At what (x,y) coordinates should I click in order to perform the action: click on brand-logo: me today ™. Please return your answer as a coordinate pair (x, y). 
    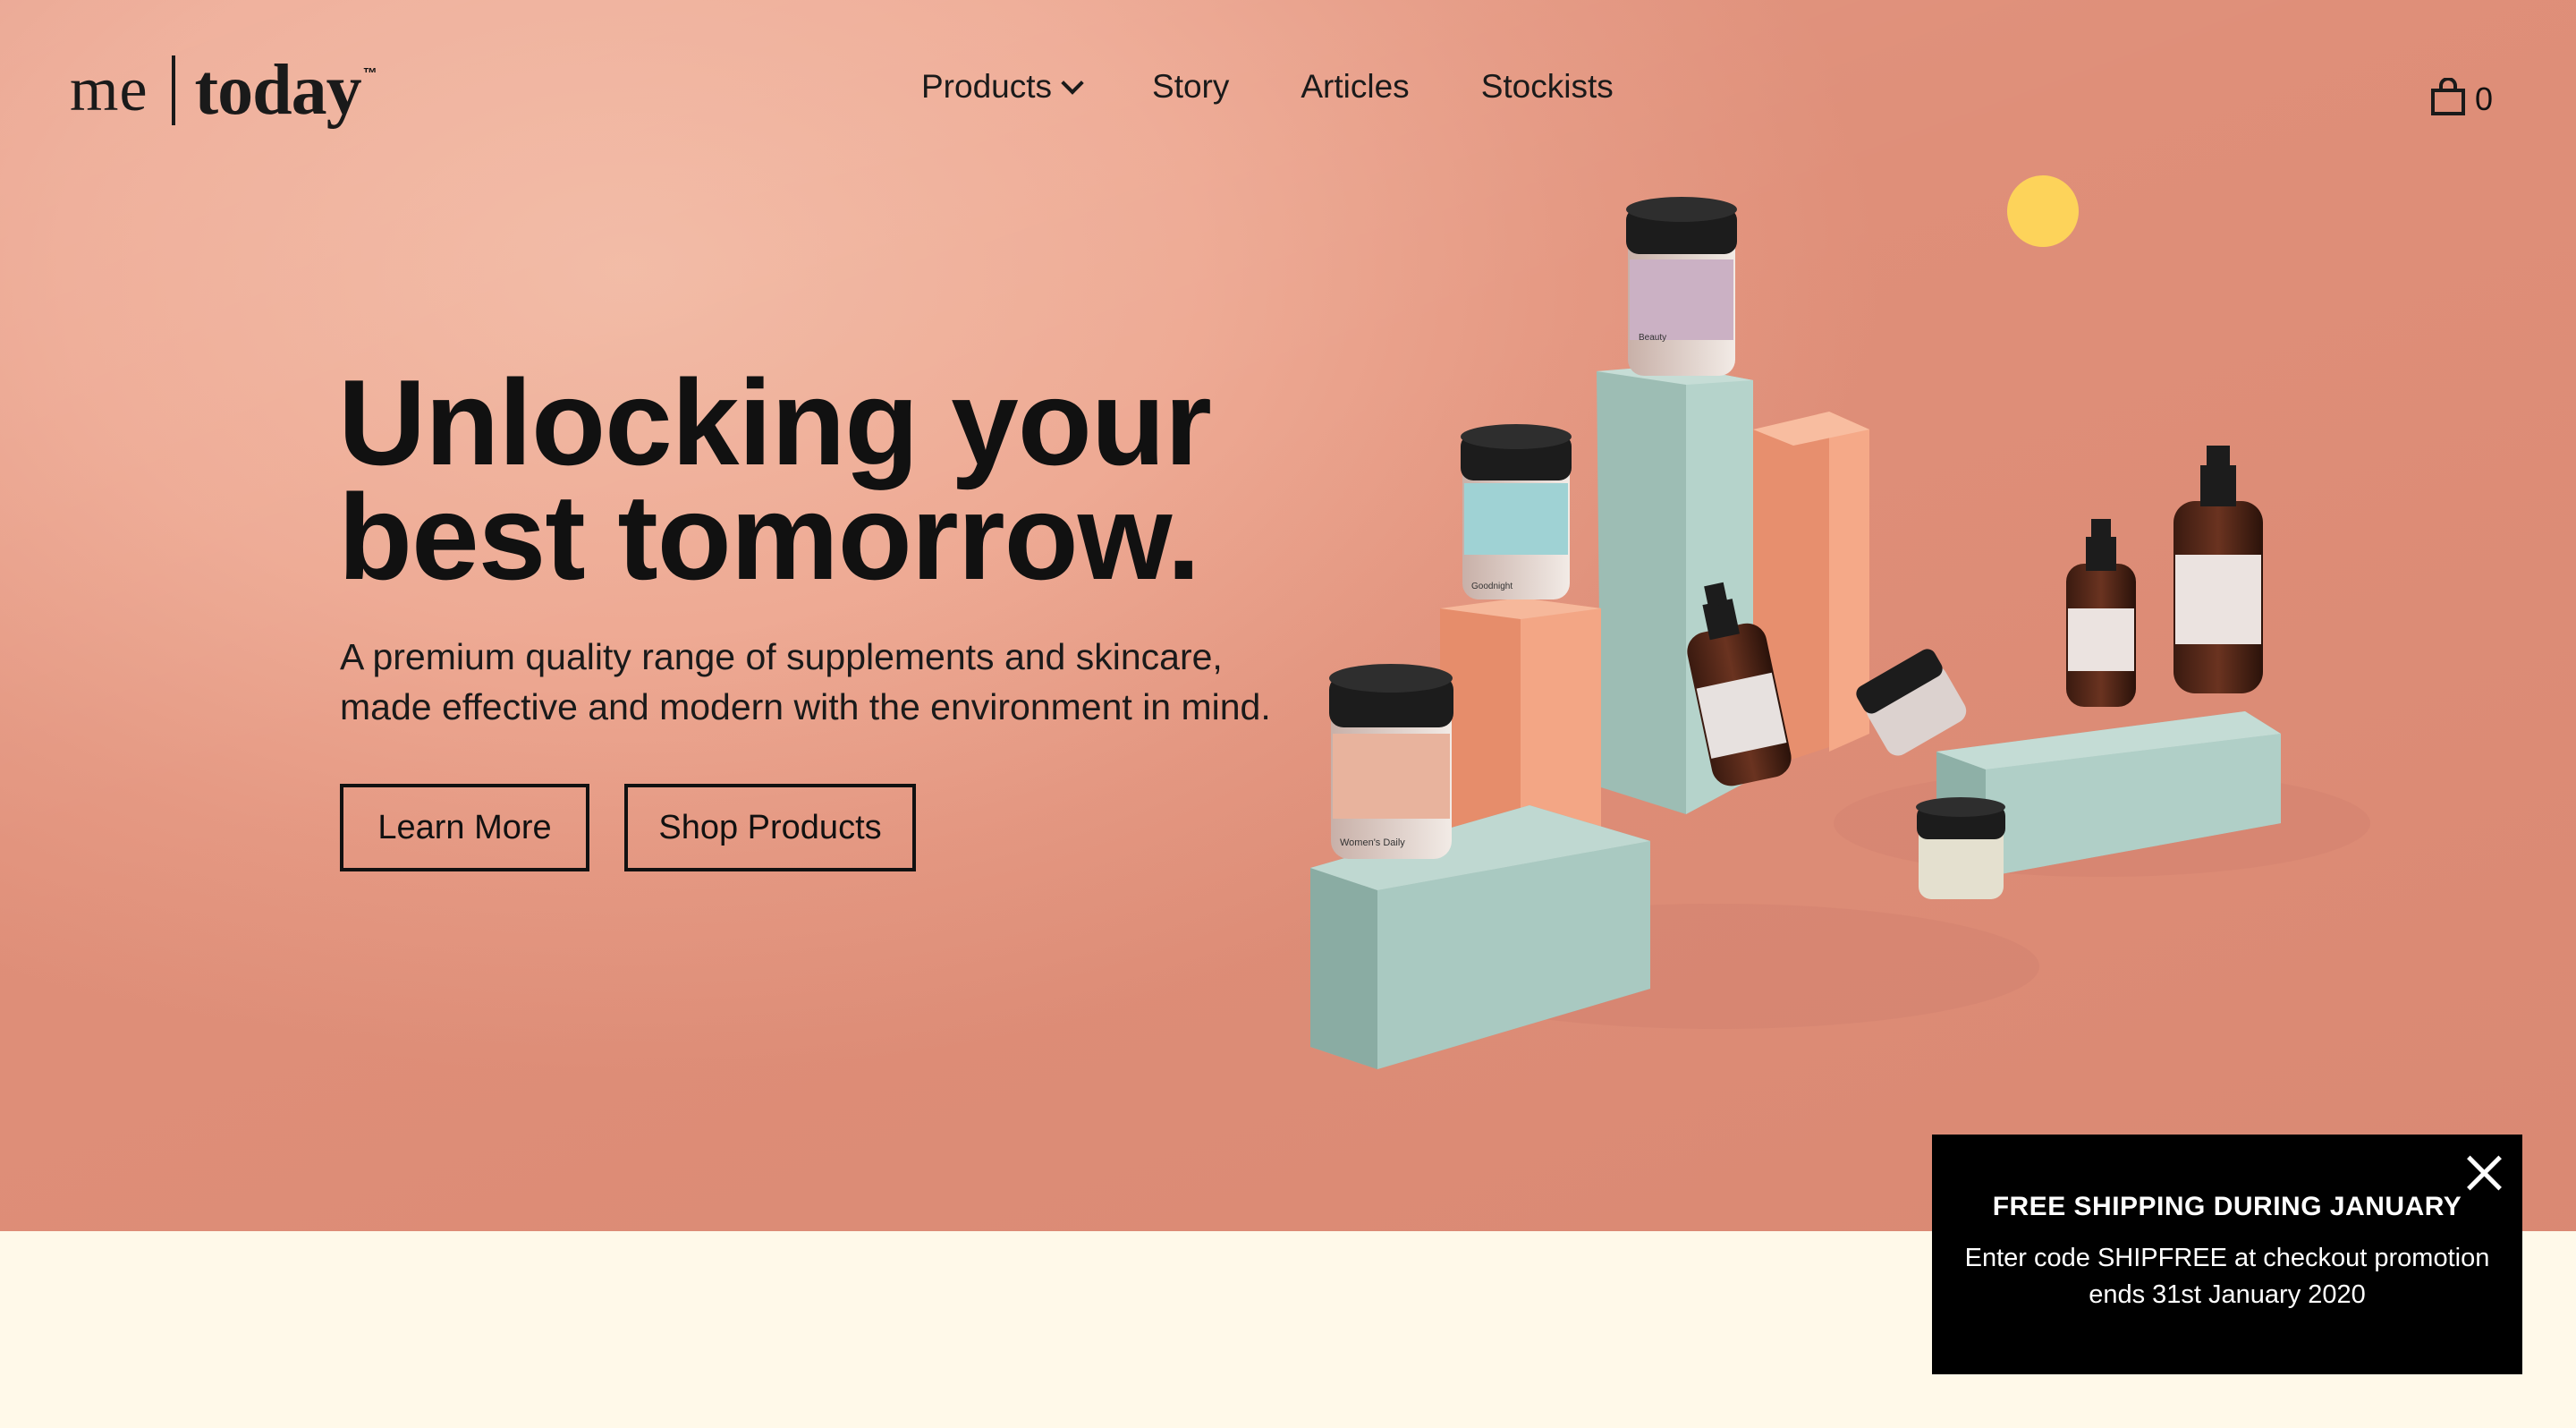
    Looking at the image, I should click on (223, 91).